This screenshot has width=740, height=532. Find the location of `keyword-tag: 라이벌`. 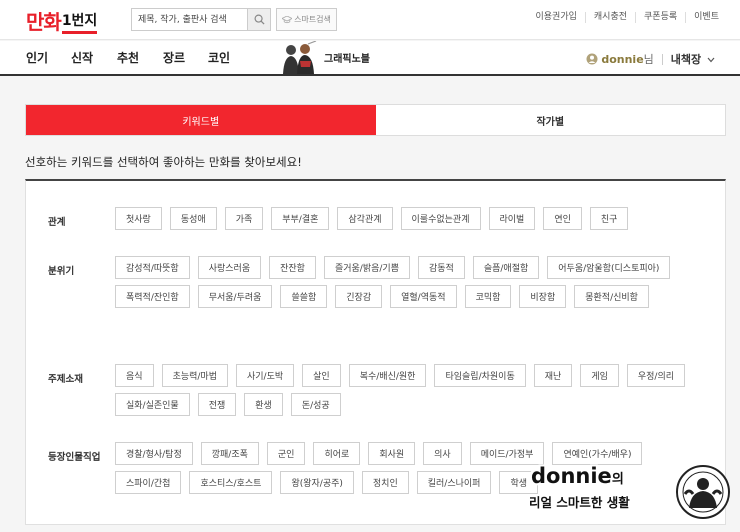

keyword-tag: 라이벌 is located at coordinates (512, 218).